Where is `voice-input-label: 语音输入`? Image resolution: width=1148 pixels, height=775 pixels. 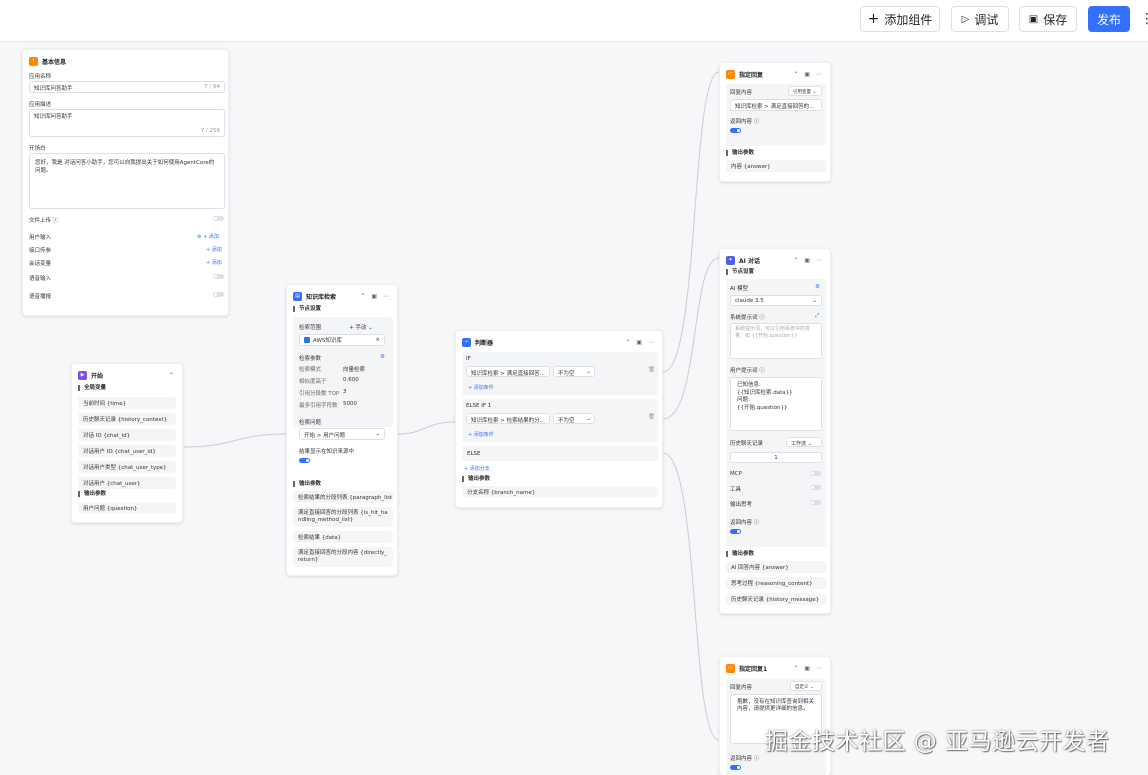 voice-input-label: 语音输入 is located at coordinates (40, 279).